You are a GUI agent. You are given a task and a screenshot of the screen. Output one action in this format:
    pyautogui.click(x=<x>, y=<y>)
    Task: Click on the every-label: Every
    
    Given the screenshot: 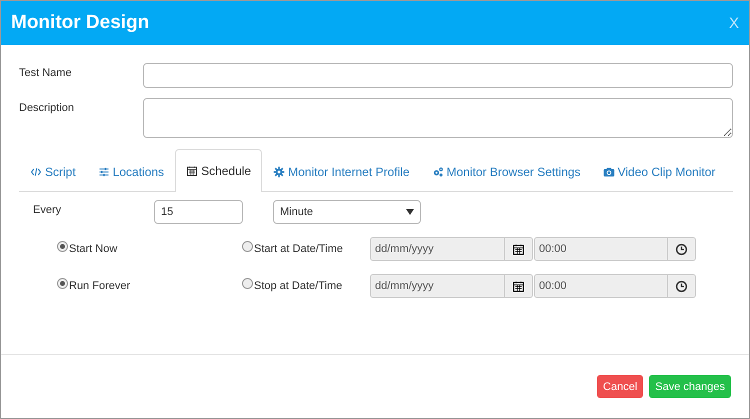 What is the action you would take?
    pyautogui.click(x=47, y=210)
    